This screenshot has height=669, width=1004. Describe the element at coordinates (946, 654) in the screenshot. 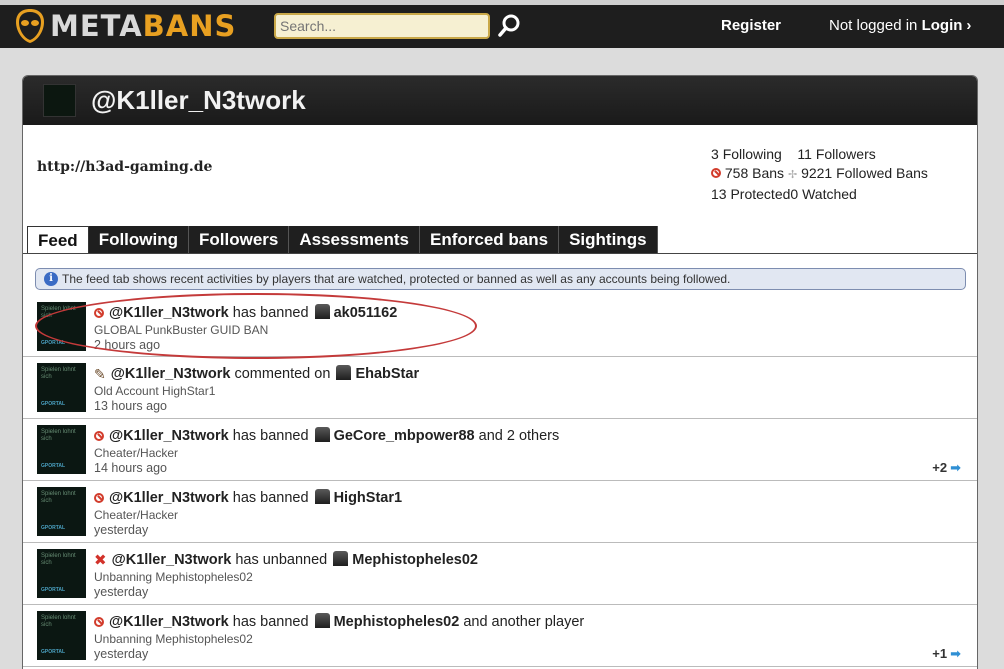

I see `expand-others-button: +1 ➡` at that location.